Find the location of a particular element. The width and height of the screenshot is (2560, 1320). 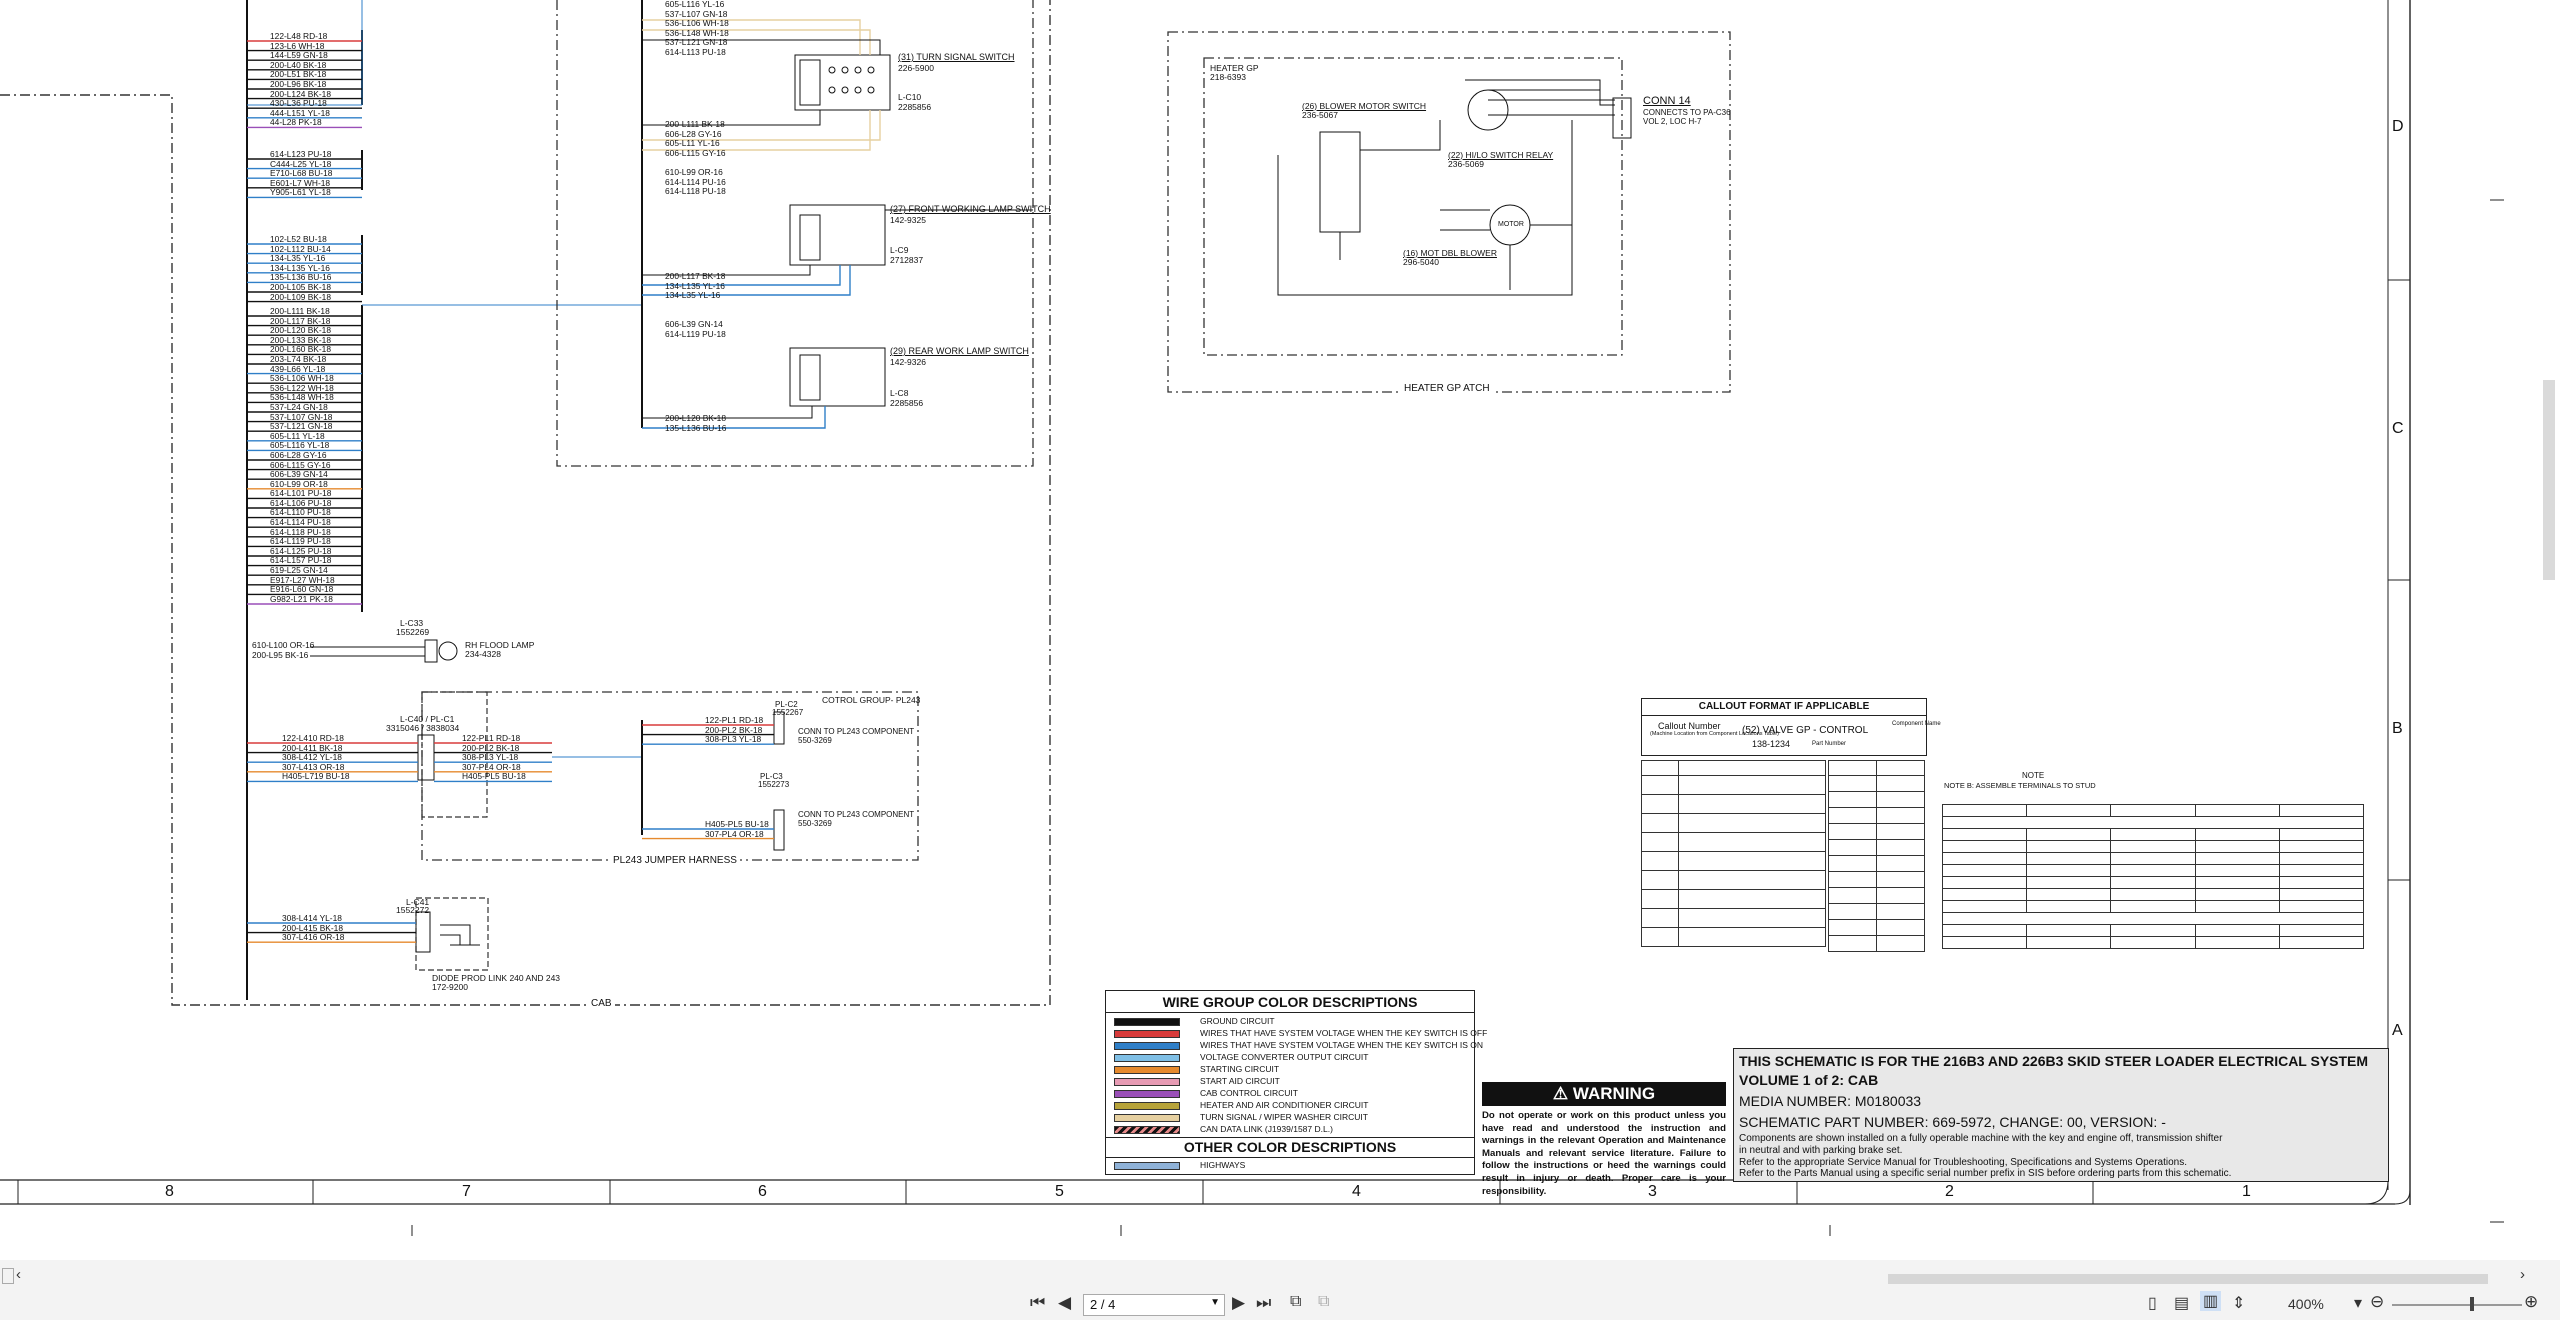

facing-page-icon: ⇕ is located at coordinates (2238, 1303).